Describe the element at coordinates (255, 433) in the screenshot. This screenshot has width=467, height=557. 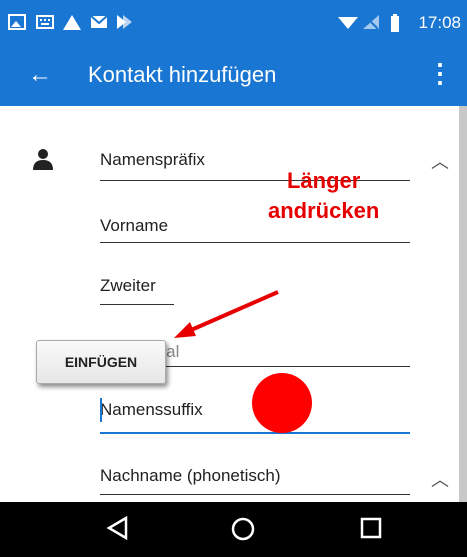
I see `name-suffix-underline` at that location.